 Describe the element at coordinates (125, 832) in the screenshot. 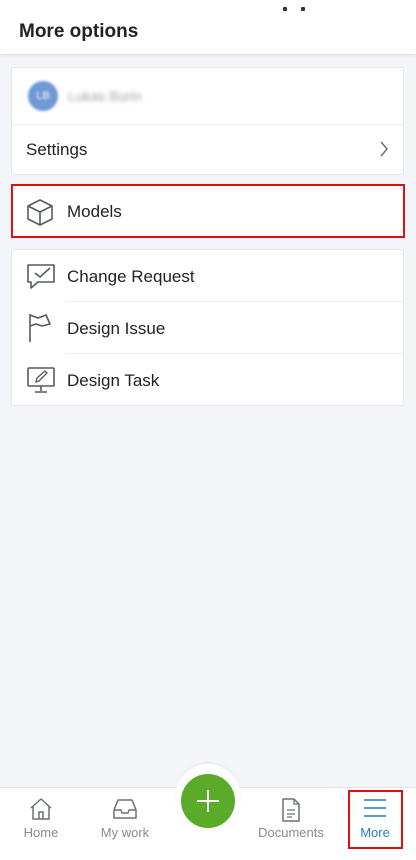

I see `tab-my-work-label: My work` at that location.